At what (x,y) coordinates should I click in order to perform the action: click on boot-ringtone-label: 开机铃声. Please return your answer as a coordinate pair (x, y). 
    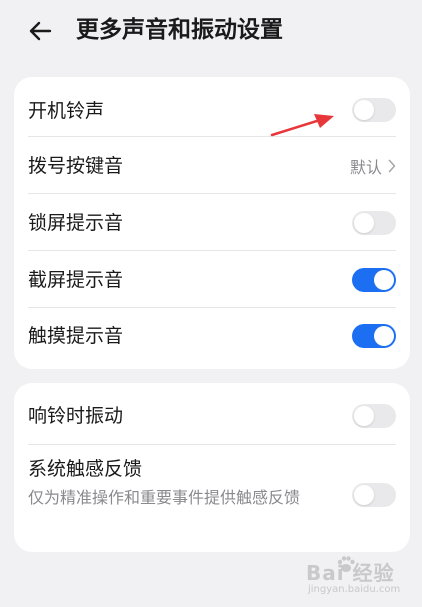
    Looking at the image, I should click on (66, 111).